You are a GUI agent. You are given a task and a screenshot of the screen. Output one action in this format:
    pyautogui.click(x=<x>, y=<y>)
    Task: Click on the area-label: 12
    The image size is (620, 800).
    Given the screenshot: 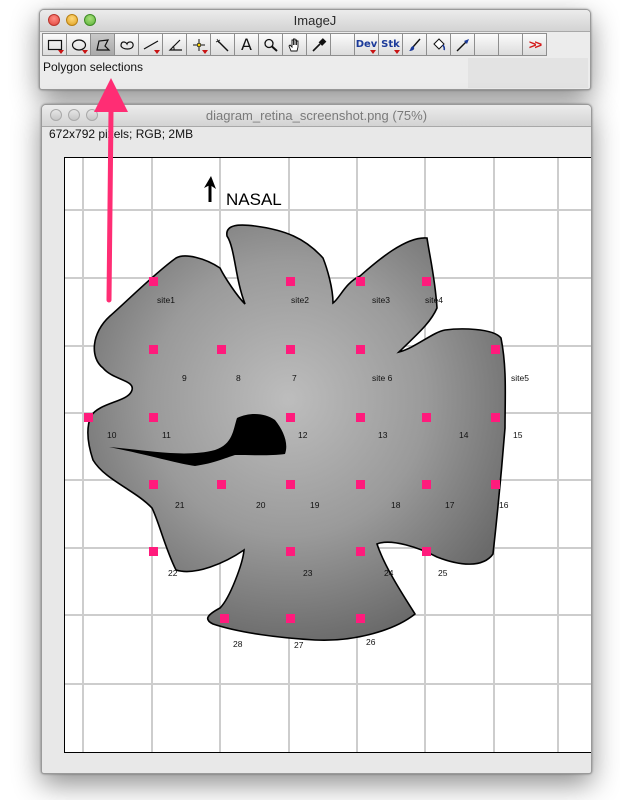 What is the action you would take?
    pyautogui.click(x=303, y=435)
    